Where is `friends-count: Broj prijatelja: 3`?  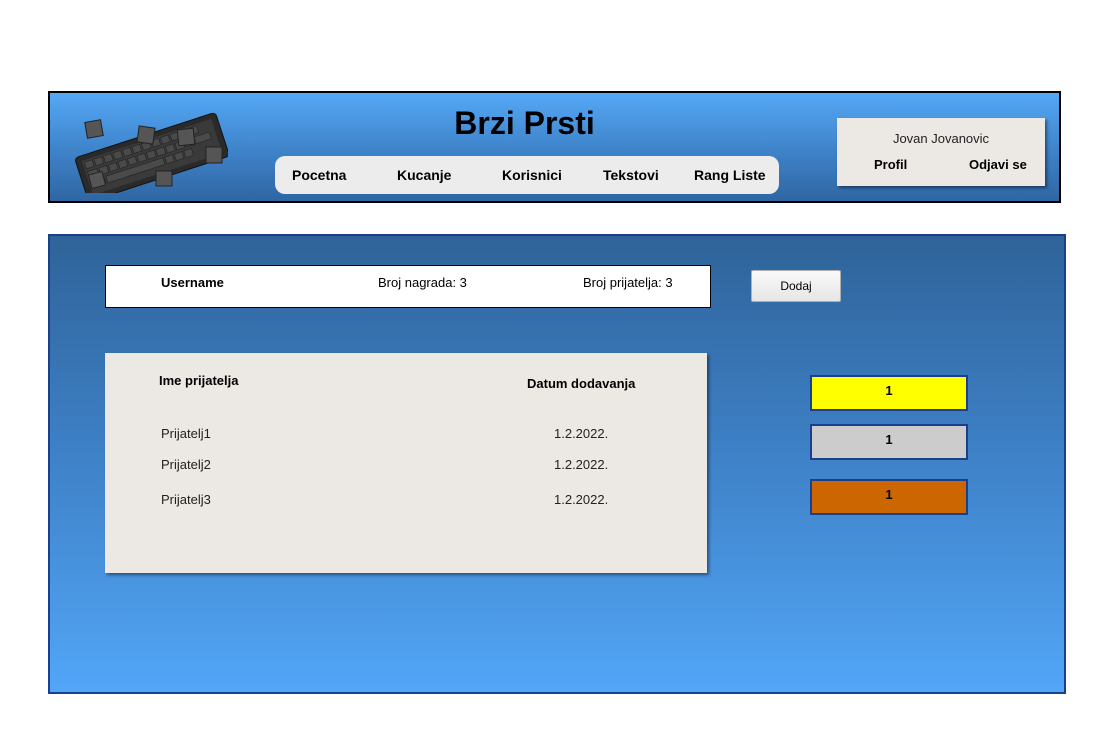
friends-count: Broj prijatelja: 3 is located at coordinates (628, 282).